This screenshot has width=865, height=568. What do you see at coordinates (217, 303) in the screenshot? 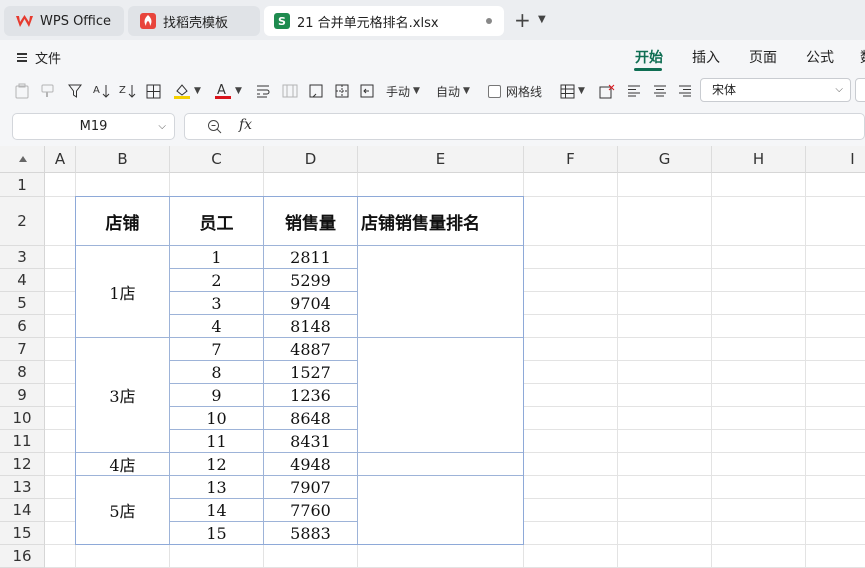
I see `employee-cell: 3` at bounding box center [217, 303].